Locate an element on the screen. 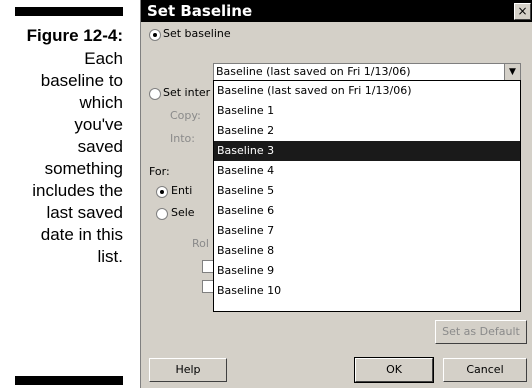 This screenshot has height=388, width=532. set-interim-label: Set inter is located at coordinates (187, 92).